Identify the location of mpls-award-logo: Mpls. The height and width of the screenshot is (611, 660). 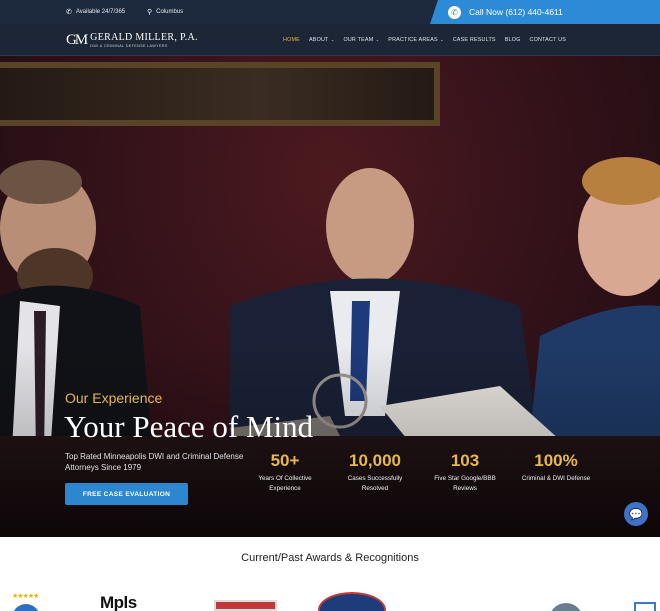
(118, 602).